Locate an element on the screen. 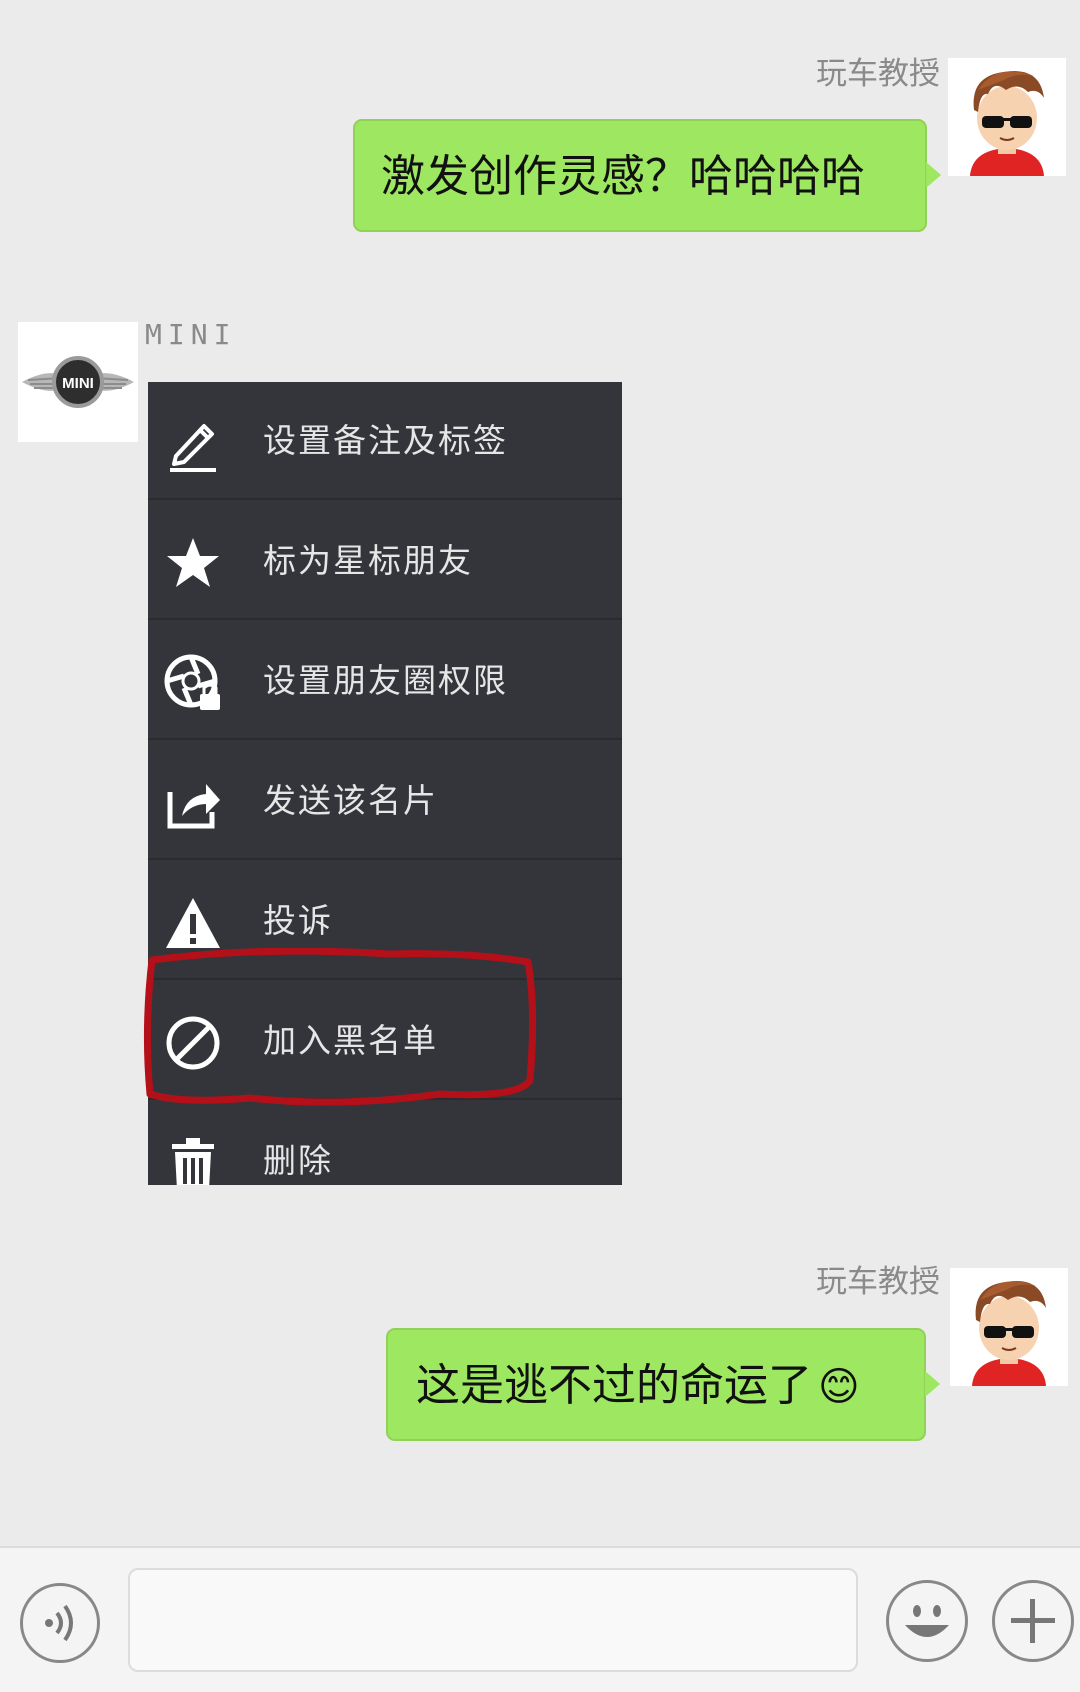 Image resolution: width=1080 pixels, height=1692 pixels. emoji-icon is located at coordinates (927, 1621).